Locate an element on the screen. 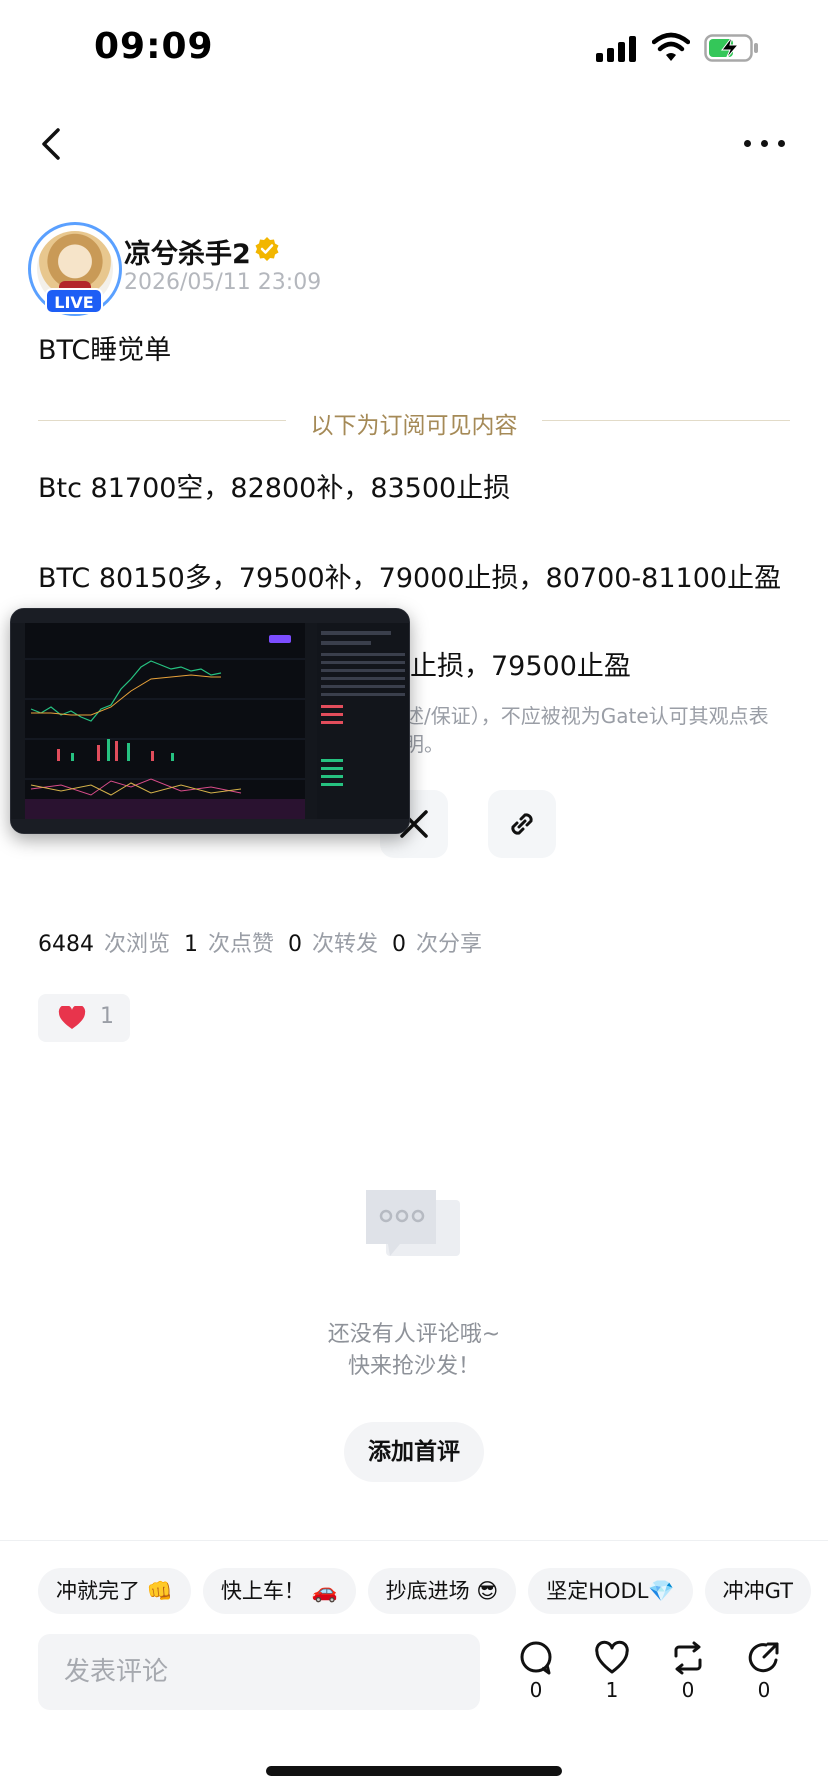  like-icon is located at coordinates (612, 1657).